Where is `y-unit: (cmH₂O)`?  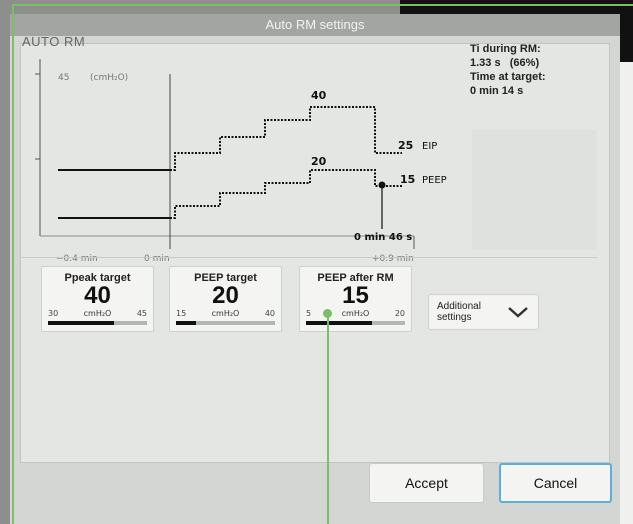 y-unit: (cmH₂O) is located at coordinates (109, 78).